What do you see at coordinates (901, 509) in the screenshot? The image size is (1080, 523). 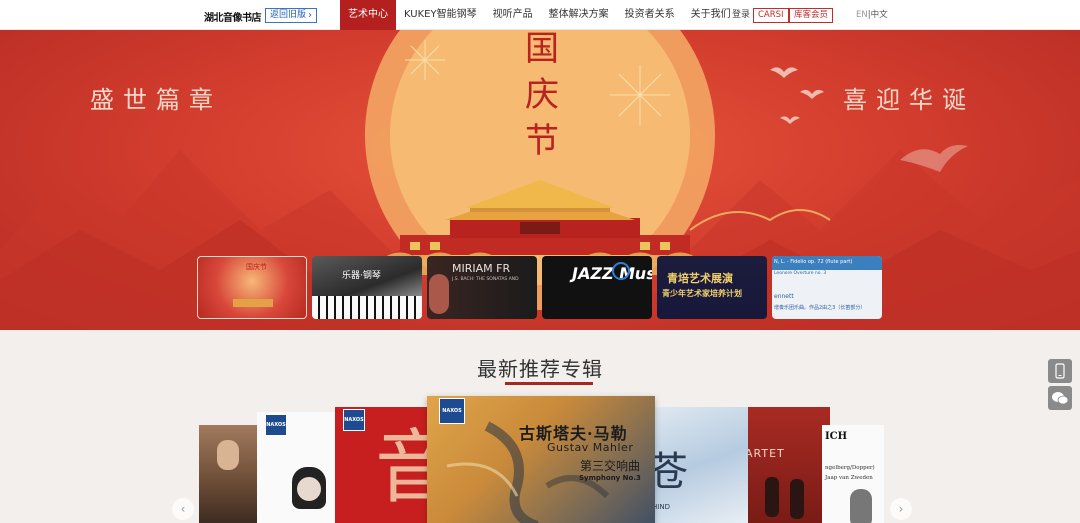 I see `carousel-next-button: ›` at bounding box center [901, 509].